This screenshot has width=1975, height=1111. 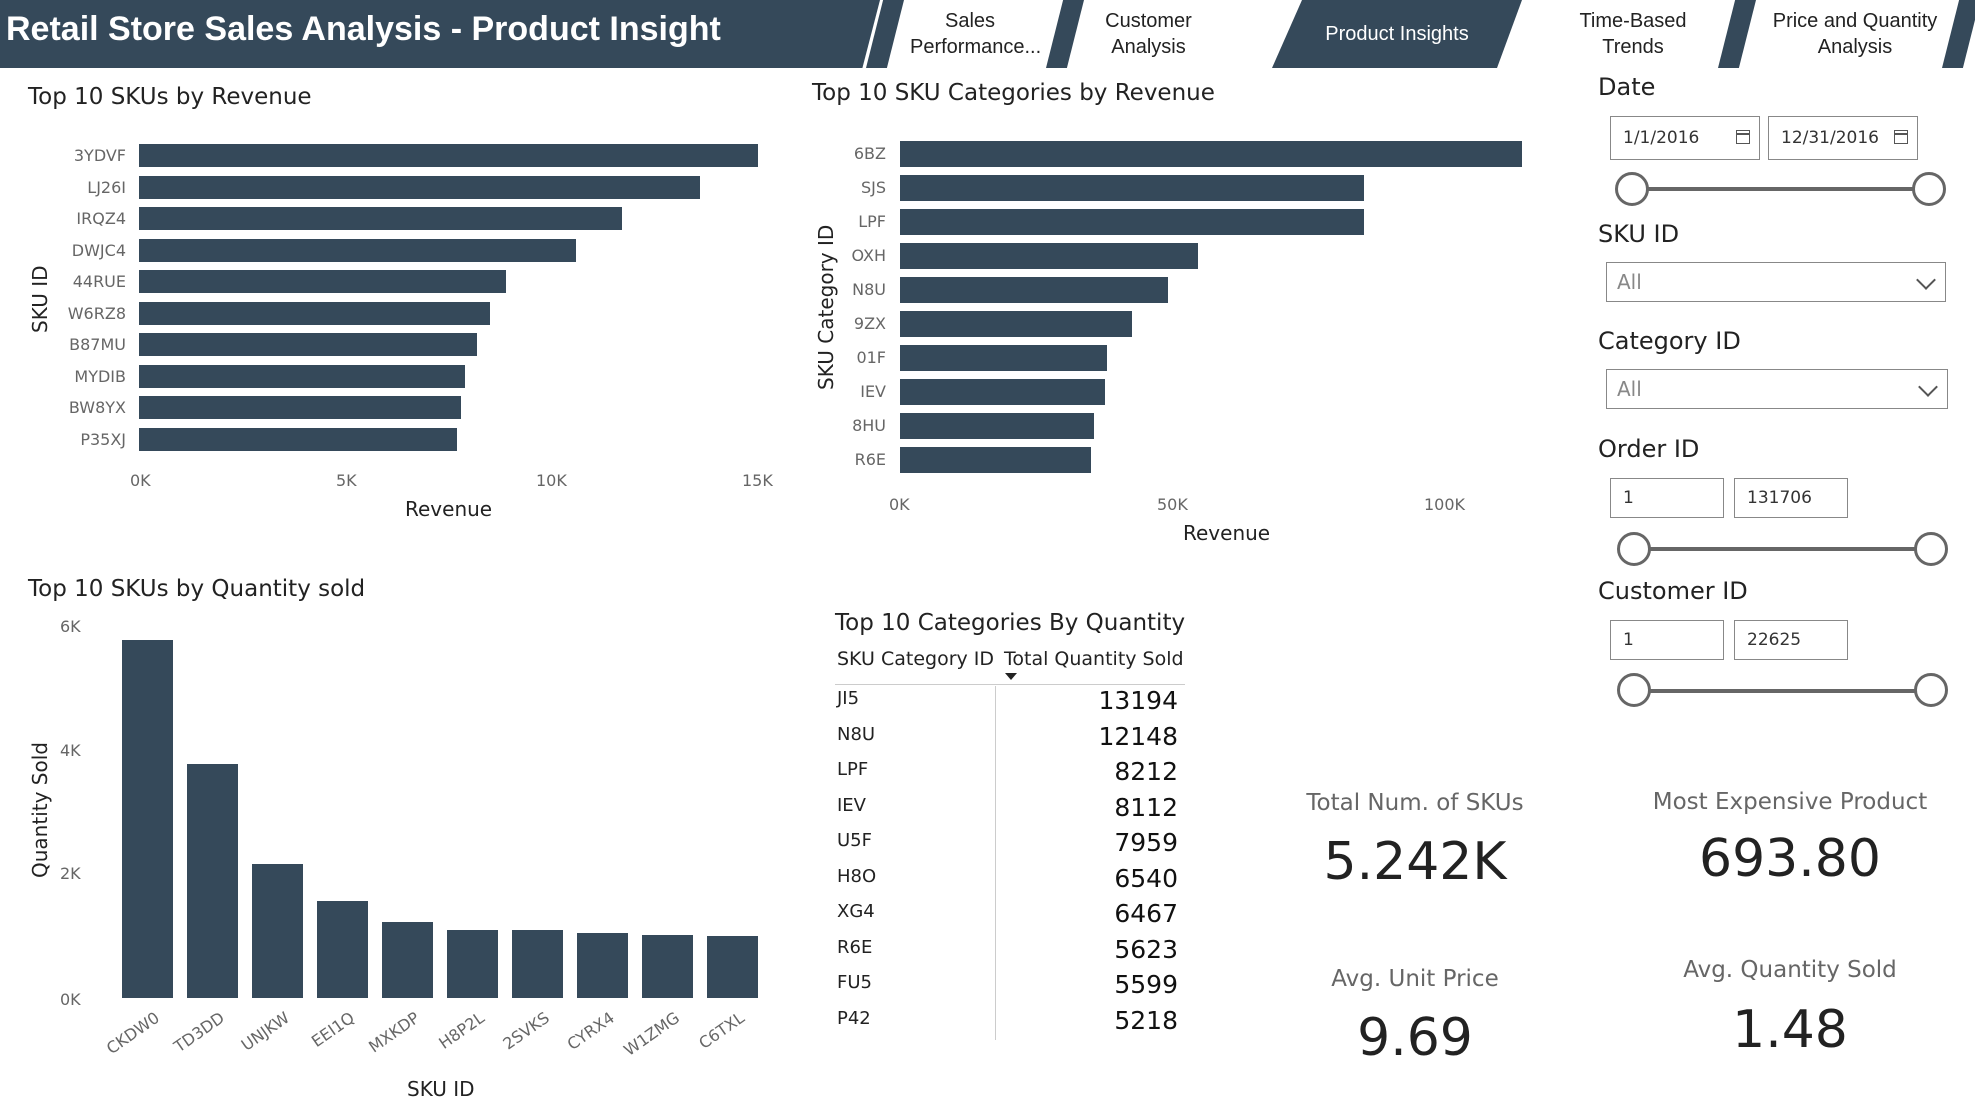 I want to click on slicer-title: Category ID, so click(x=1669, y=341).